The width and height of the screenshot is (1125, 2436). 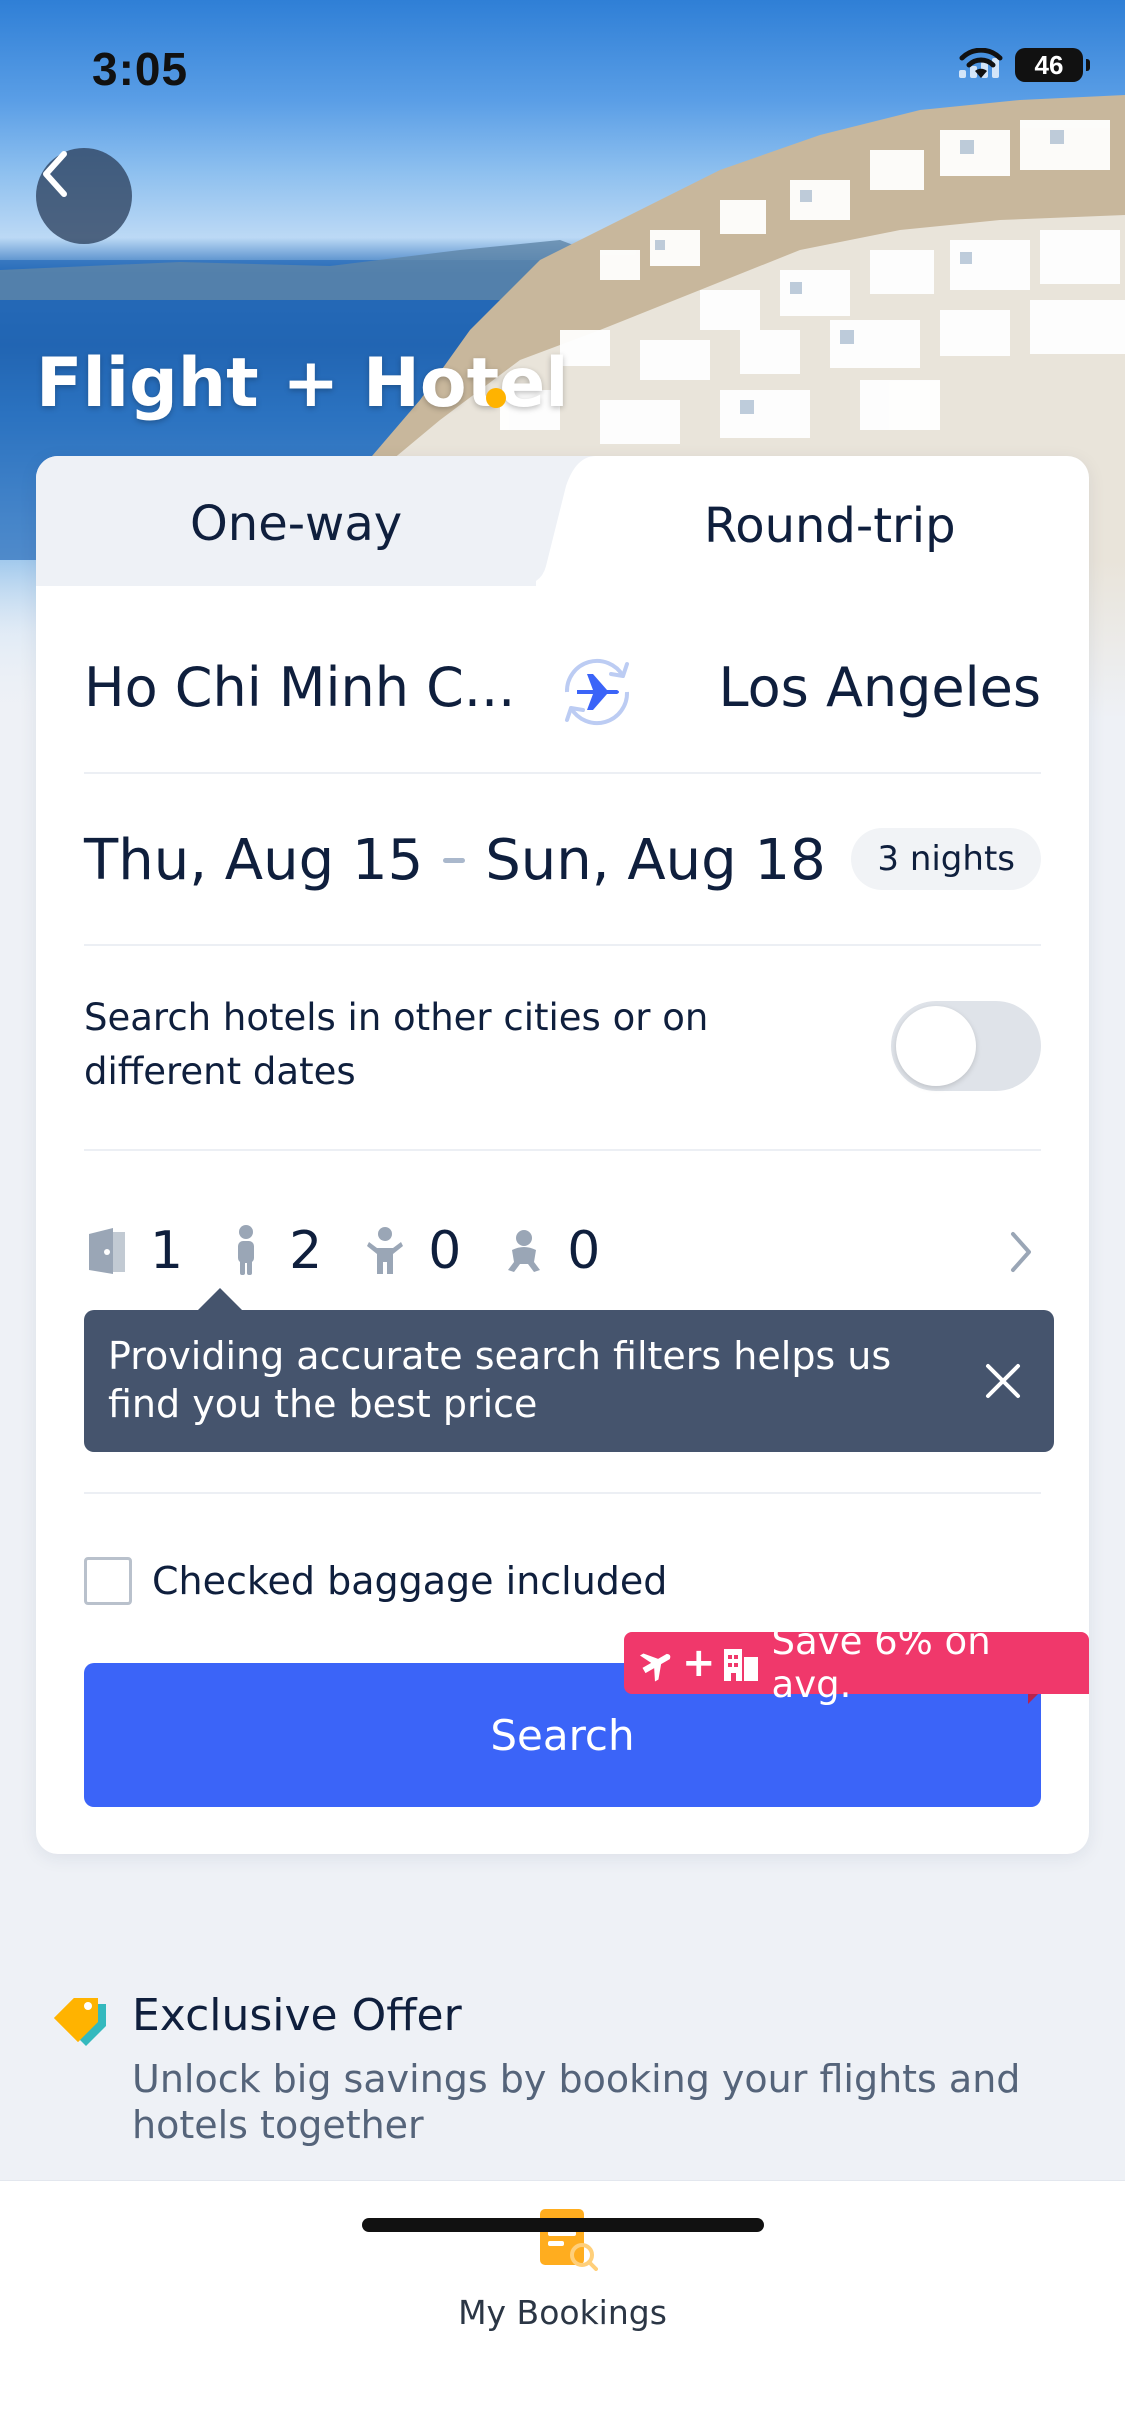 I want to click on back-button, so click(x=84, y=196).